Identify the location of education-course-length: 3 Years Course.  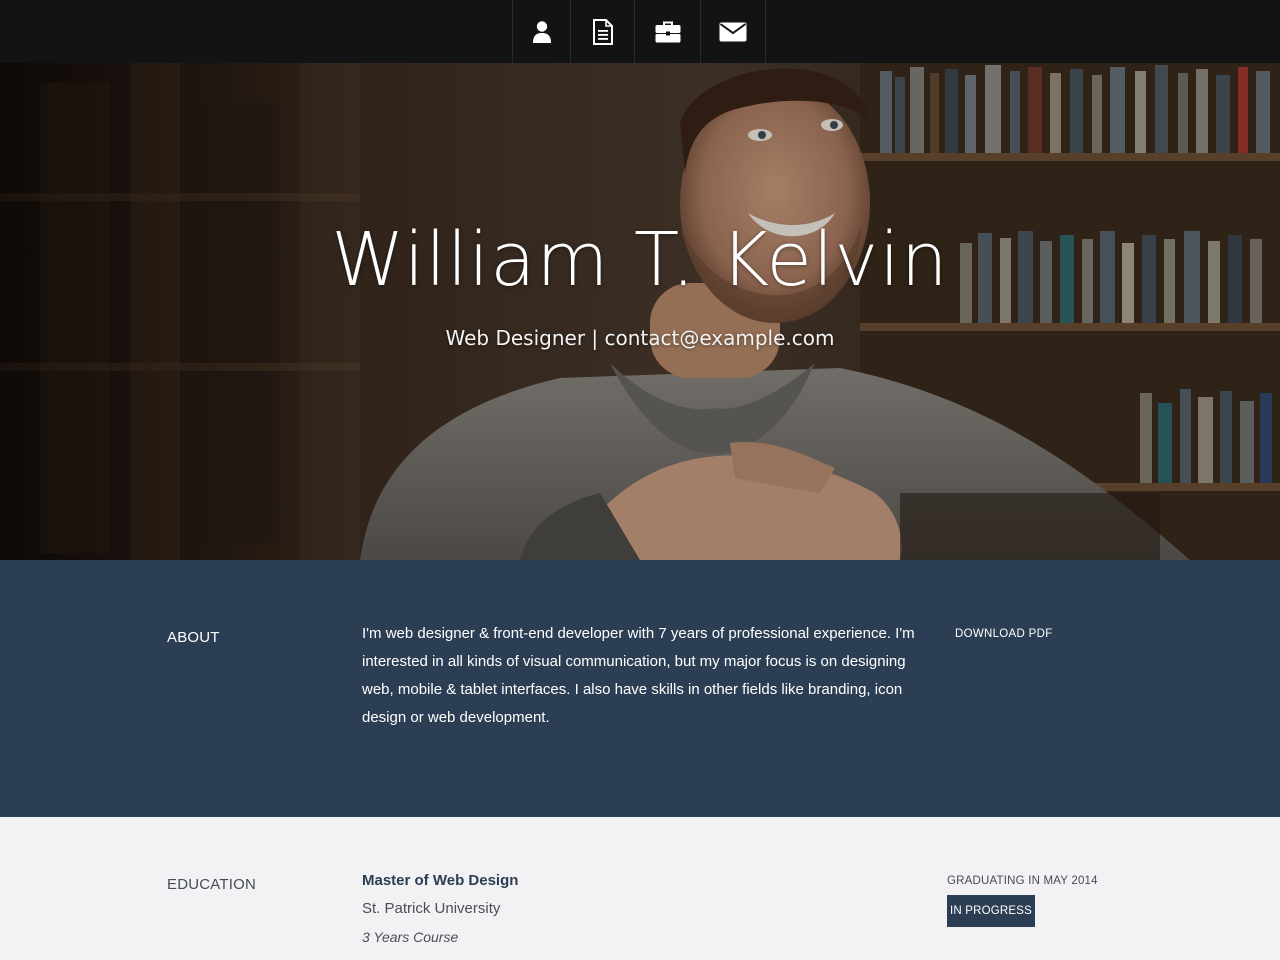
(410, 937).